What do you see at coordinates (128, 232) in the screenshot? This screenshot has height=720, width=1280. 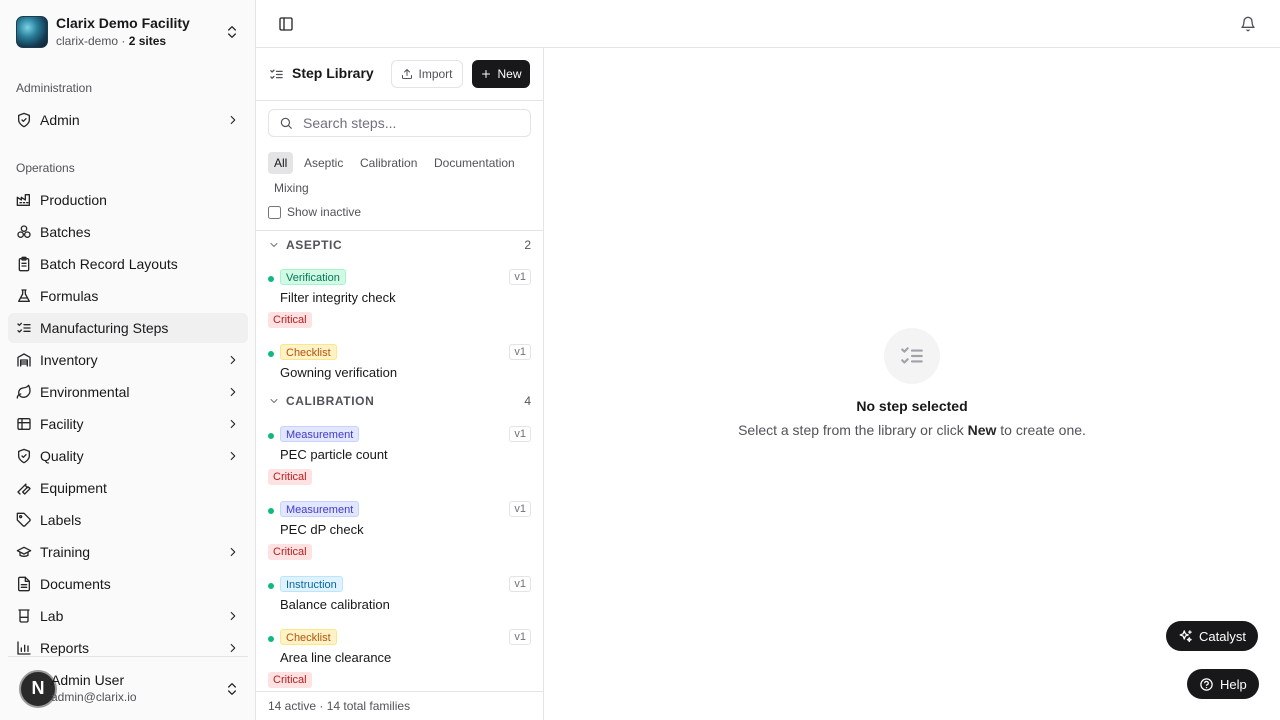 I see `sidebar-item-batches: Batches` at bounding box center [128, 232].